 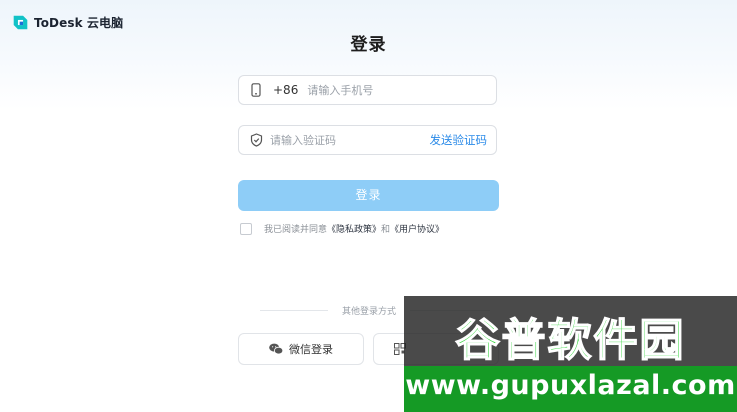 What do you see at coordinates (311, 349) in the screenshot?
I see `wechat-login-label: 微信登录` at bounding box center [311, 349].